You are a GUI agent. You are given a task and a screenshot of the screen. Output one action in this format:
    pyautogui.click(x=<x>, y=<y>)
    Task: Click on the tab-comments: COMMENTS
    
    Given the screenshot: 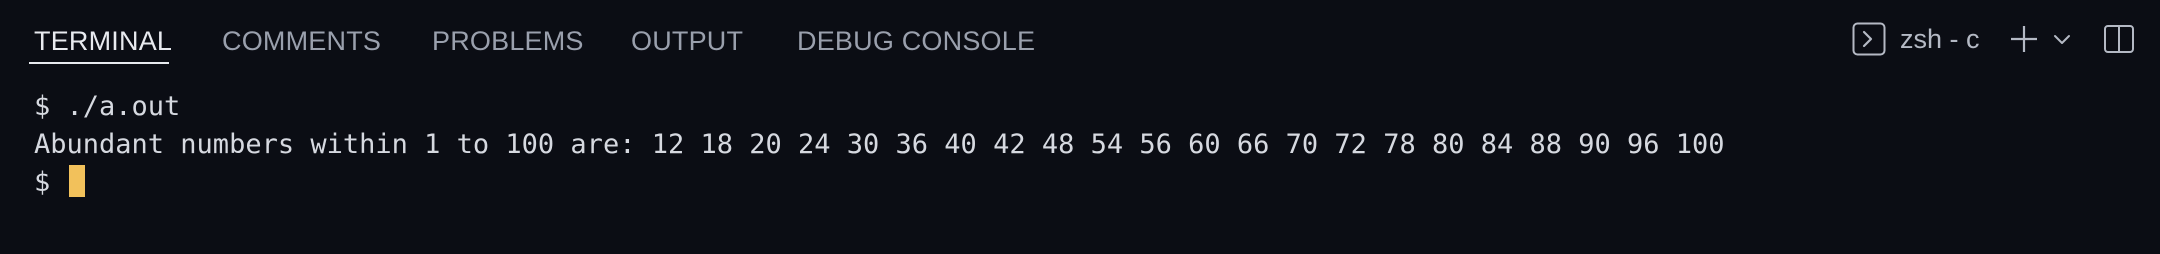 What is the action you would take?
    pyautogui.click(x=301, y=41)
    